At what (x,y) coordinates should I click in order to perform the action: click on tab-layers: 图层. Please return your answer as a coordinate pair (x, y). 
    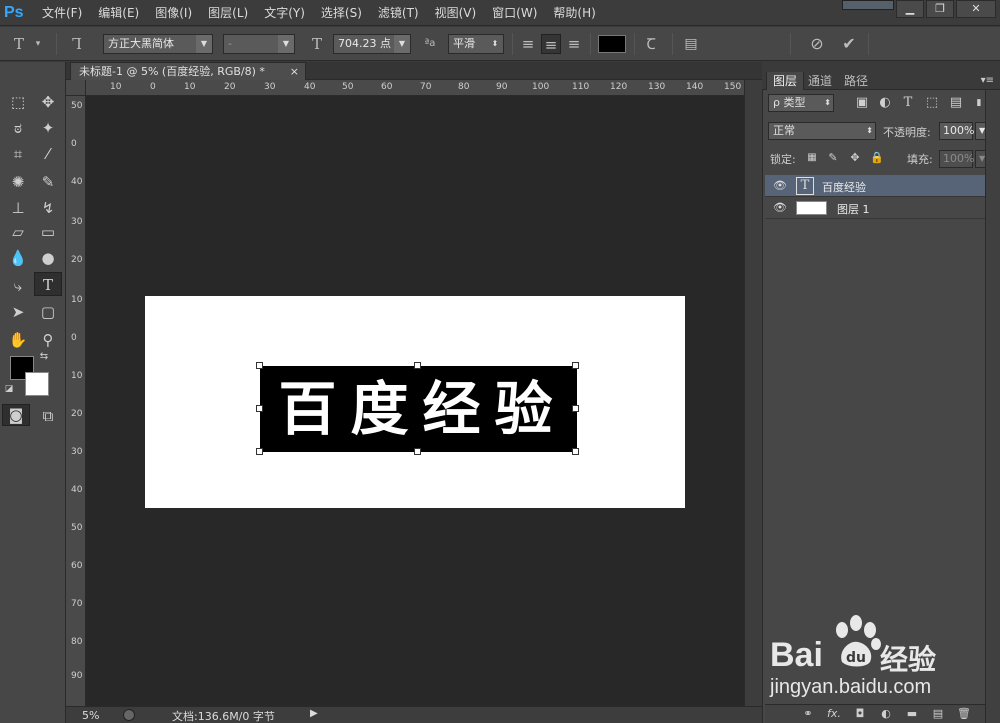
    Looking at the image, I should click on (785, 81).